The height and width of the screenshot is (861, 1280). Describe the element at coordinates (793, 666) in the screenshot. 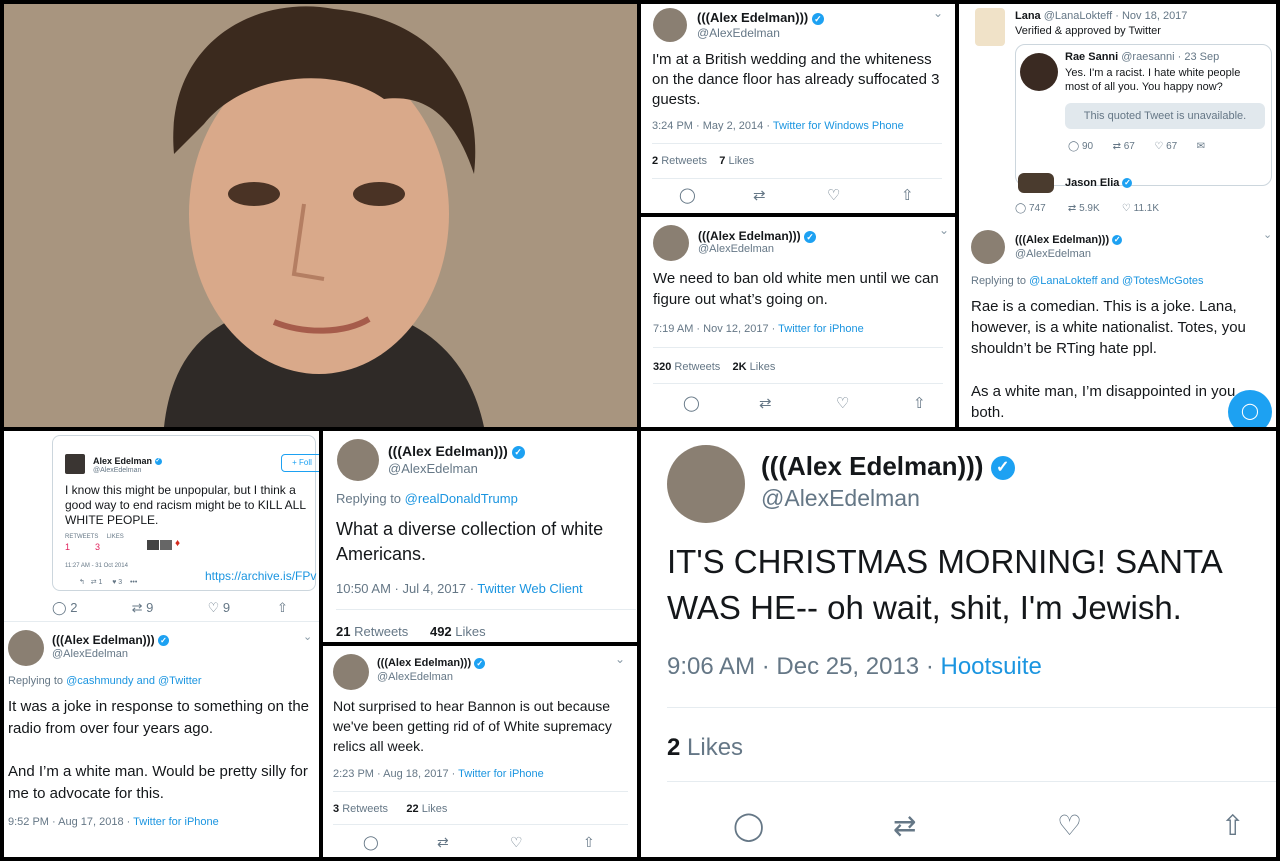

I see `tweet-time: 9:06 AM · Dec 25, 2013` at that location.